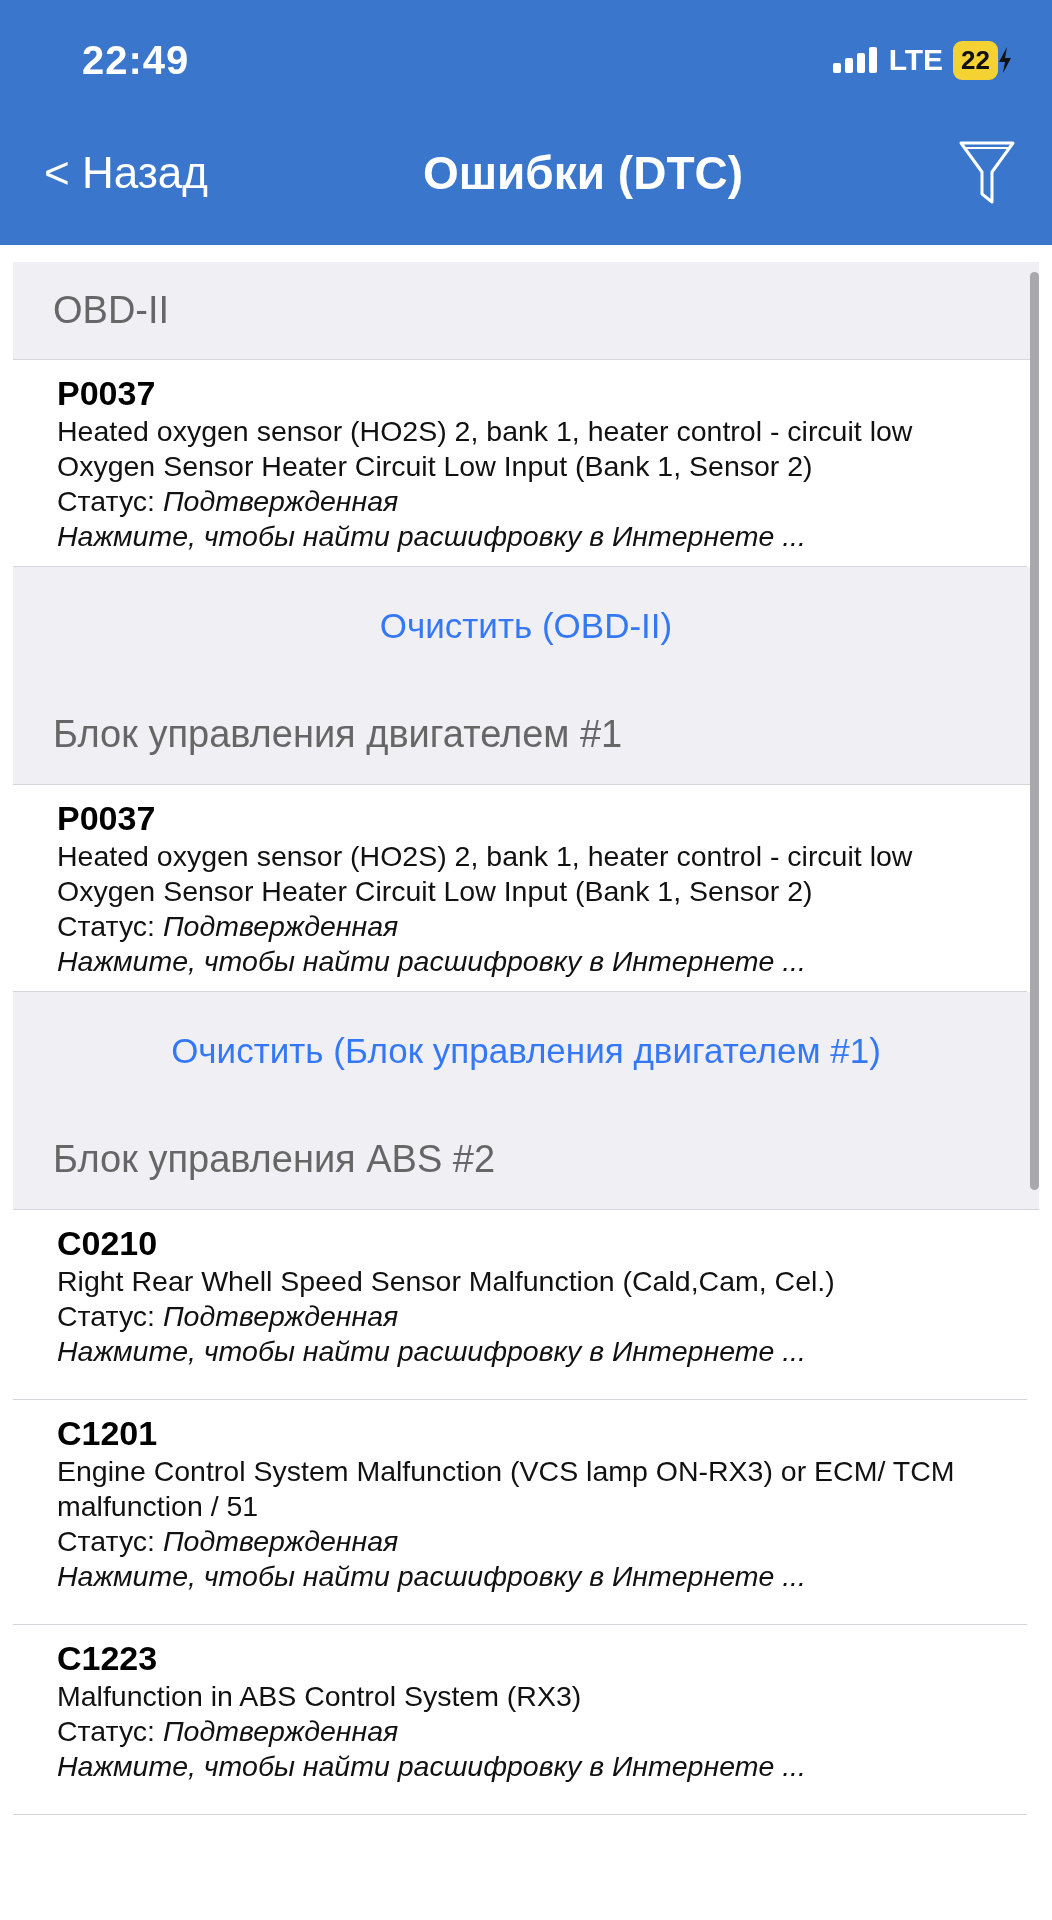 The height and width of the screenshot is (1920, 1052). I want to click on error-description: Malfunction in ABS Control System (RX3), so click(320, 1696).